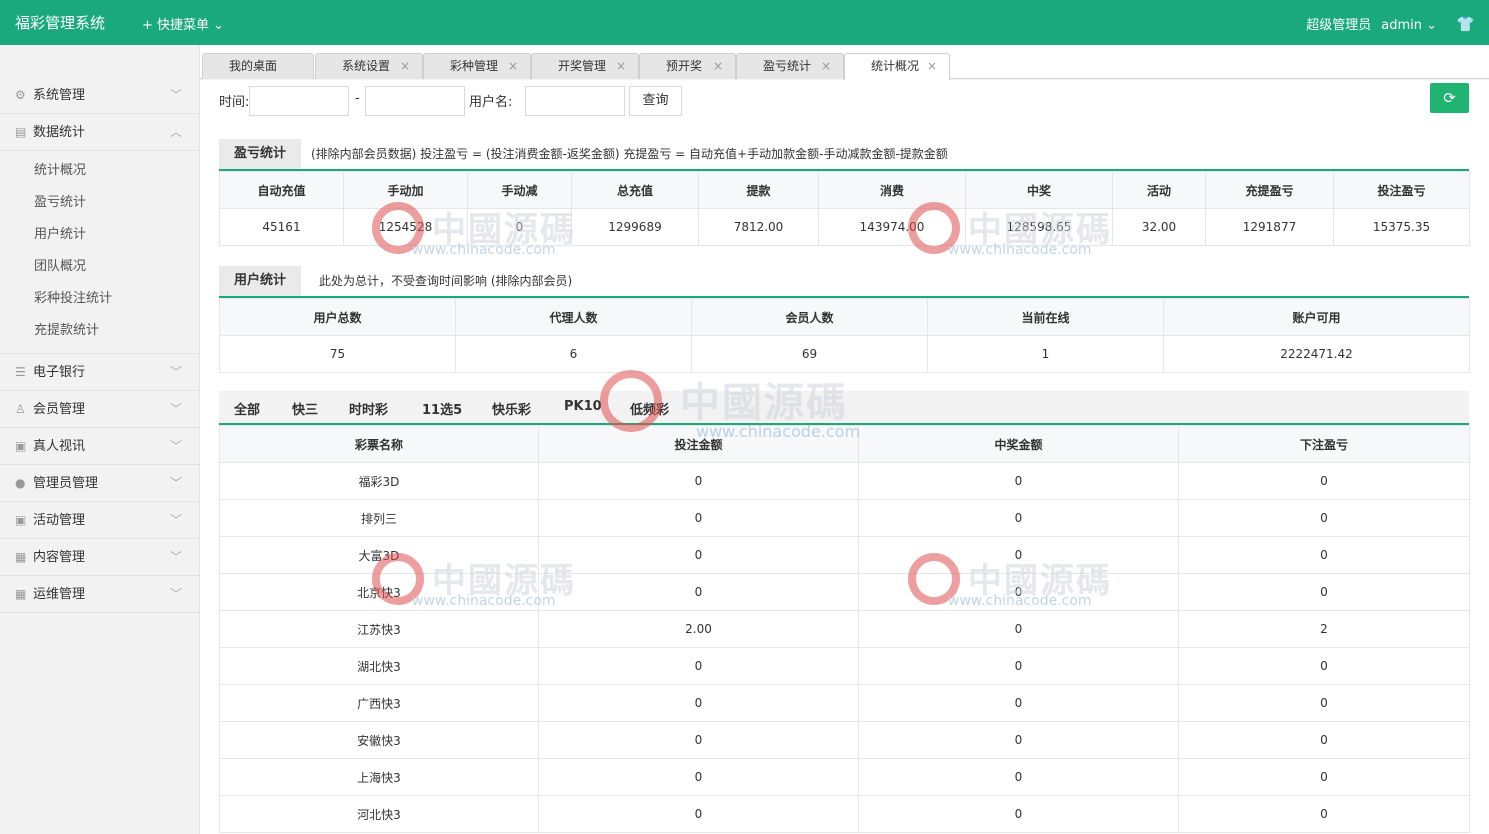  What do you see at coordinates (844, 777) in the screenshot?
I see `table-row: 上海快3 0 0 0` at bounding box center [844, 777].